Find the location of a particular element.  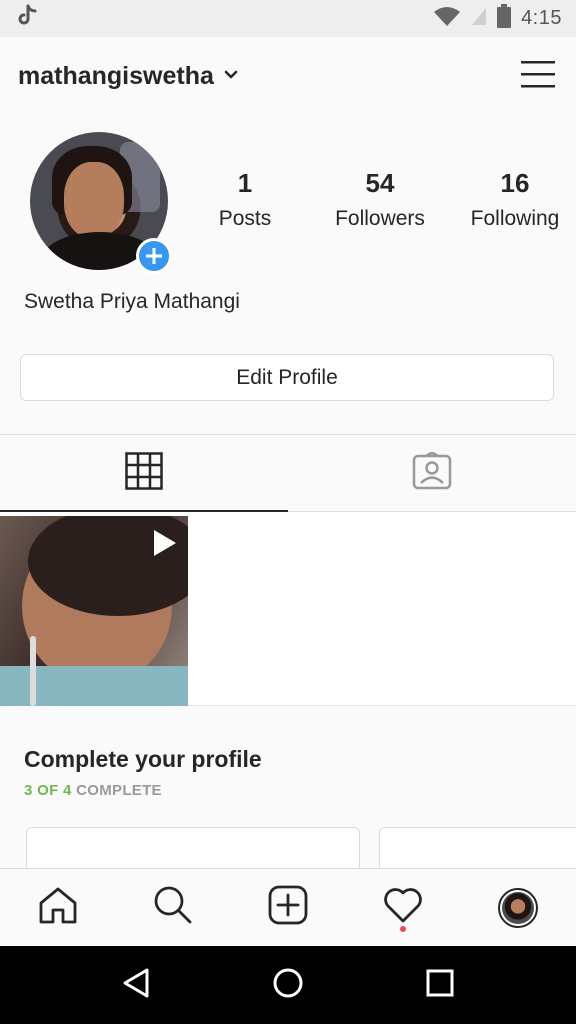

signal-icon is located at coordinates (479, 18).